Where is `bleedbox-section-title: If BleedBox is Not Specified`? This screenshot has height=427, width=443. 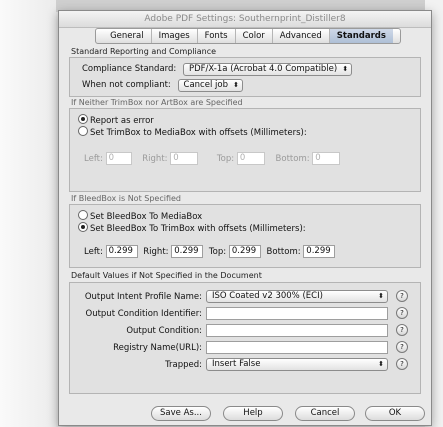
bleedbox-section-title: If BleedBox is Not Specified is located at coordinates (126, 198).